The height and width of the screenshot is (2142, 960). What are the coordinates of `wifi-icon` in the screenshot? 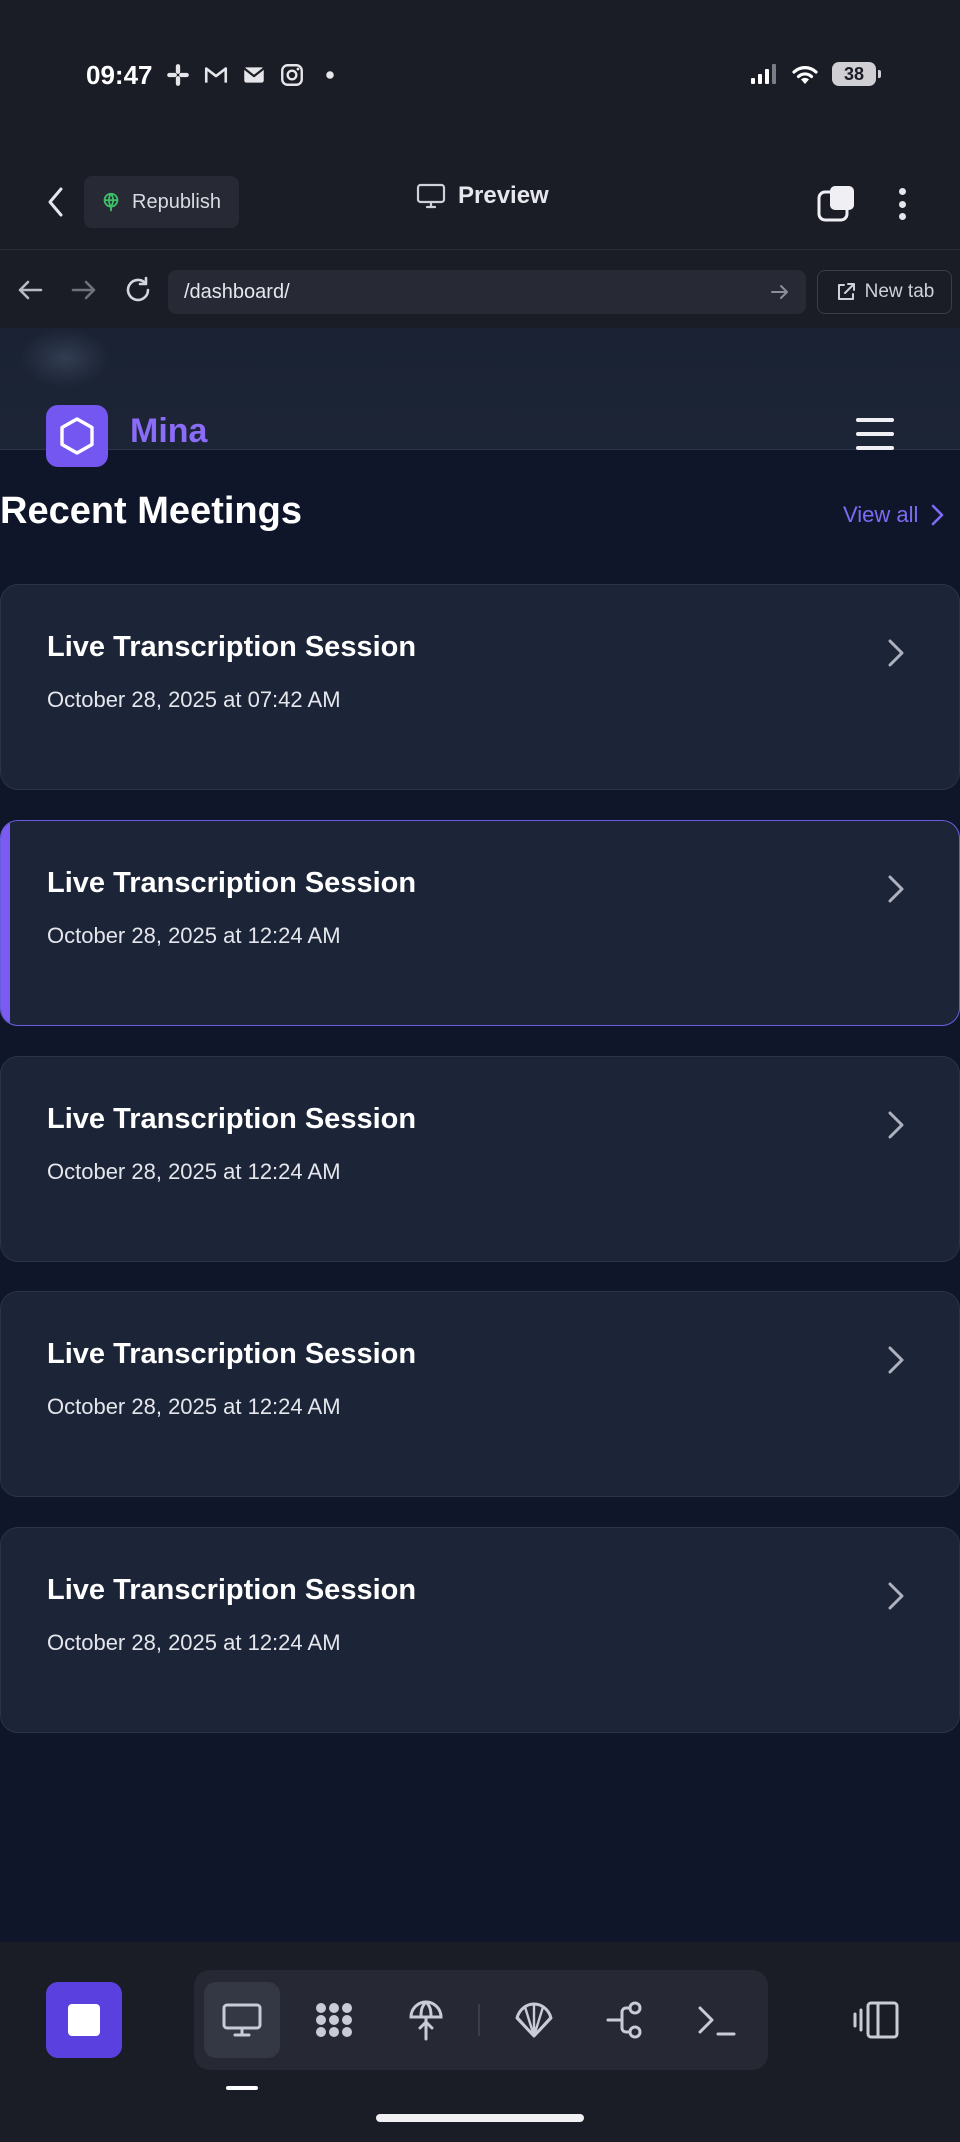 It's located at (805, 75).